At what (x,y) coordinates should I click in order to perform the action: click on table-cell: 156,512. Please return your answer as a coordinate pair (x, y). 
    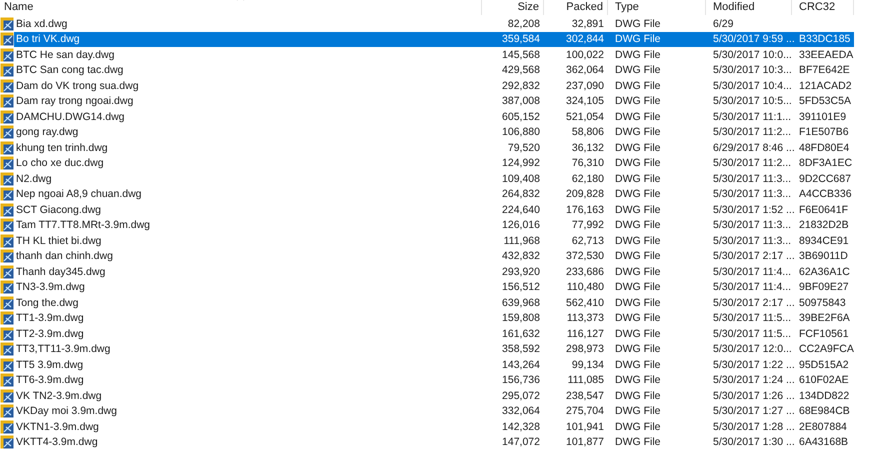
    Looking at the image, I should click on (521, 287).